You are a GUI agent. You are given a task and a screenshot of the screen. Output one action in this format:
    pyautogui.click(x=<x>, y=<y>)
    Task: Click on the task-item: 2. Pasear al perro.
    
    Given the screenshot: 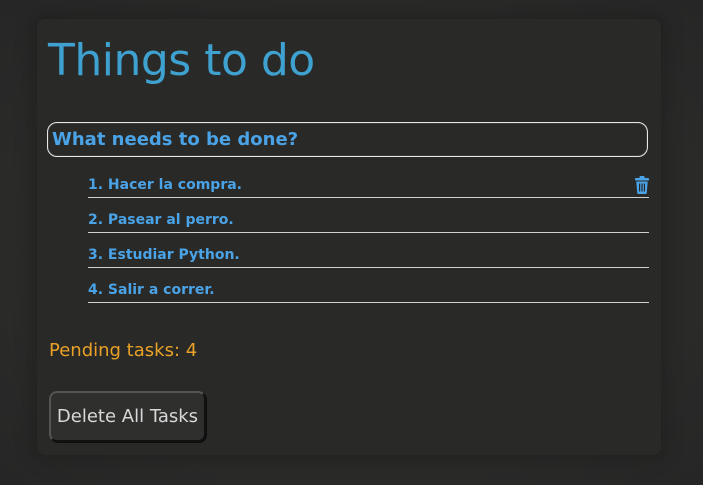 What is the action you would take?
    pyautogui.click(x=368, y=216)
    